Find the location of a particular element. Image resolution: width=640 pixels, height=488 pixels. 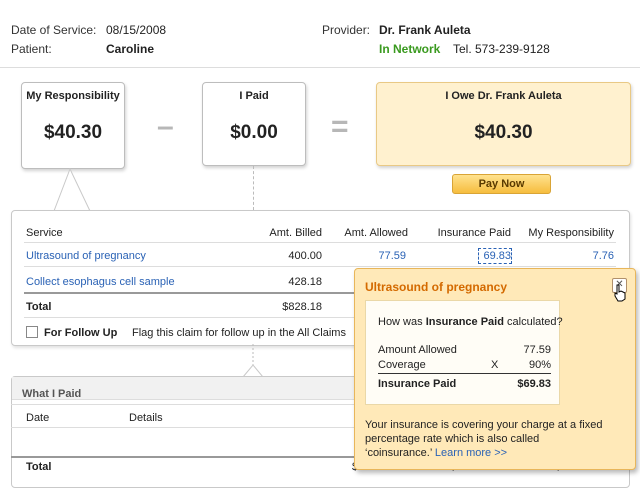

calc-question: How was Insurance Paid calculated? is located at coordinates (470, 322).